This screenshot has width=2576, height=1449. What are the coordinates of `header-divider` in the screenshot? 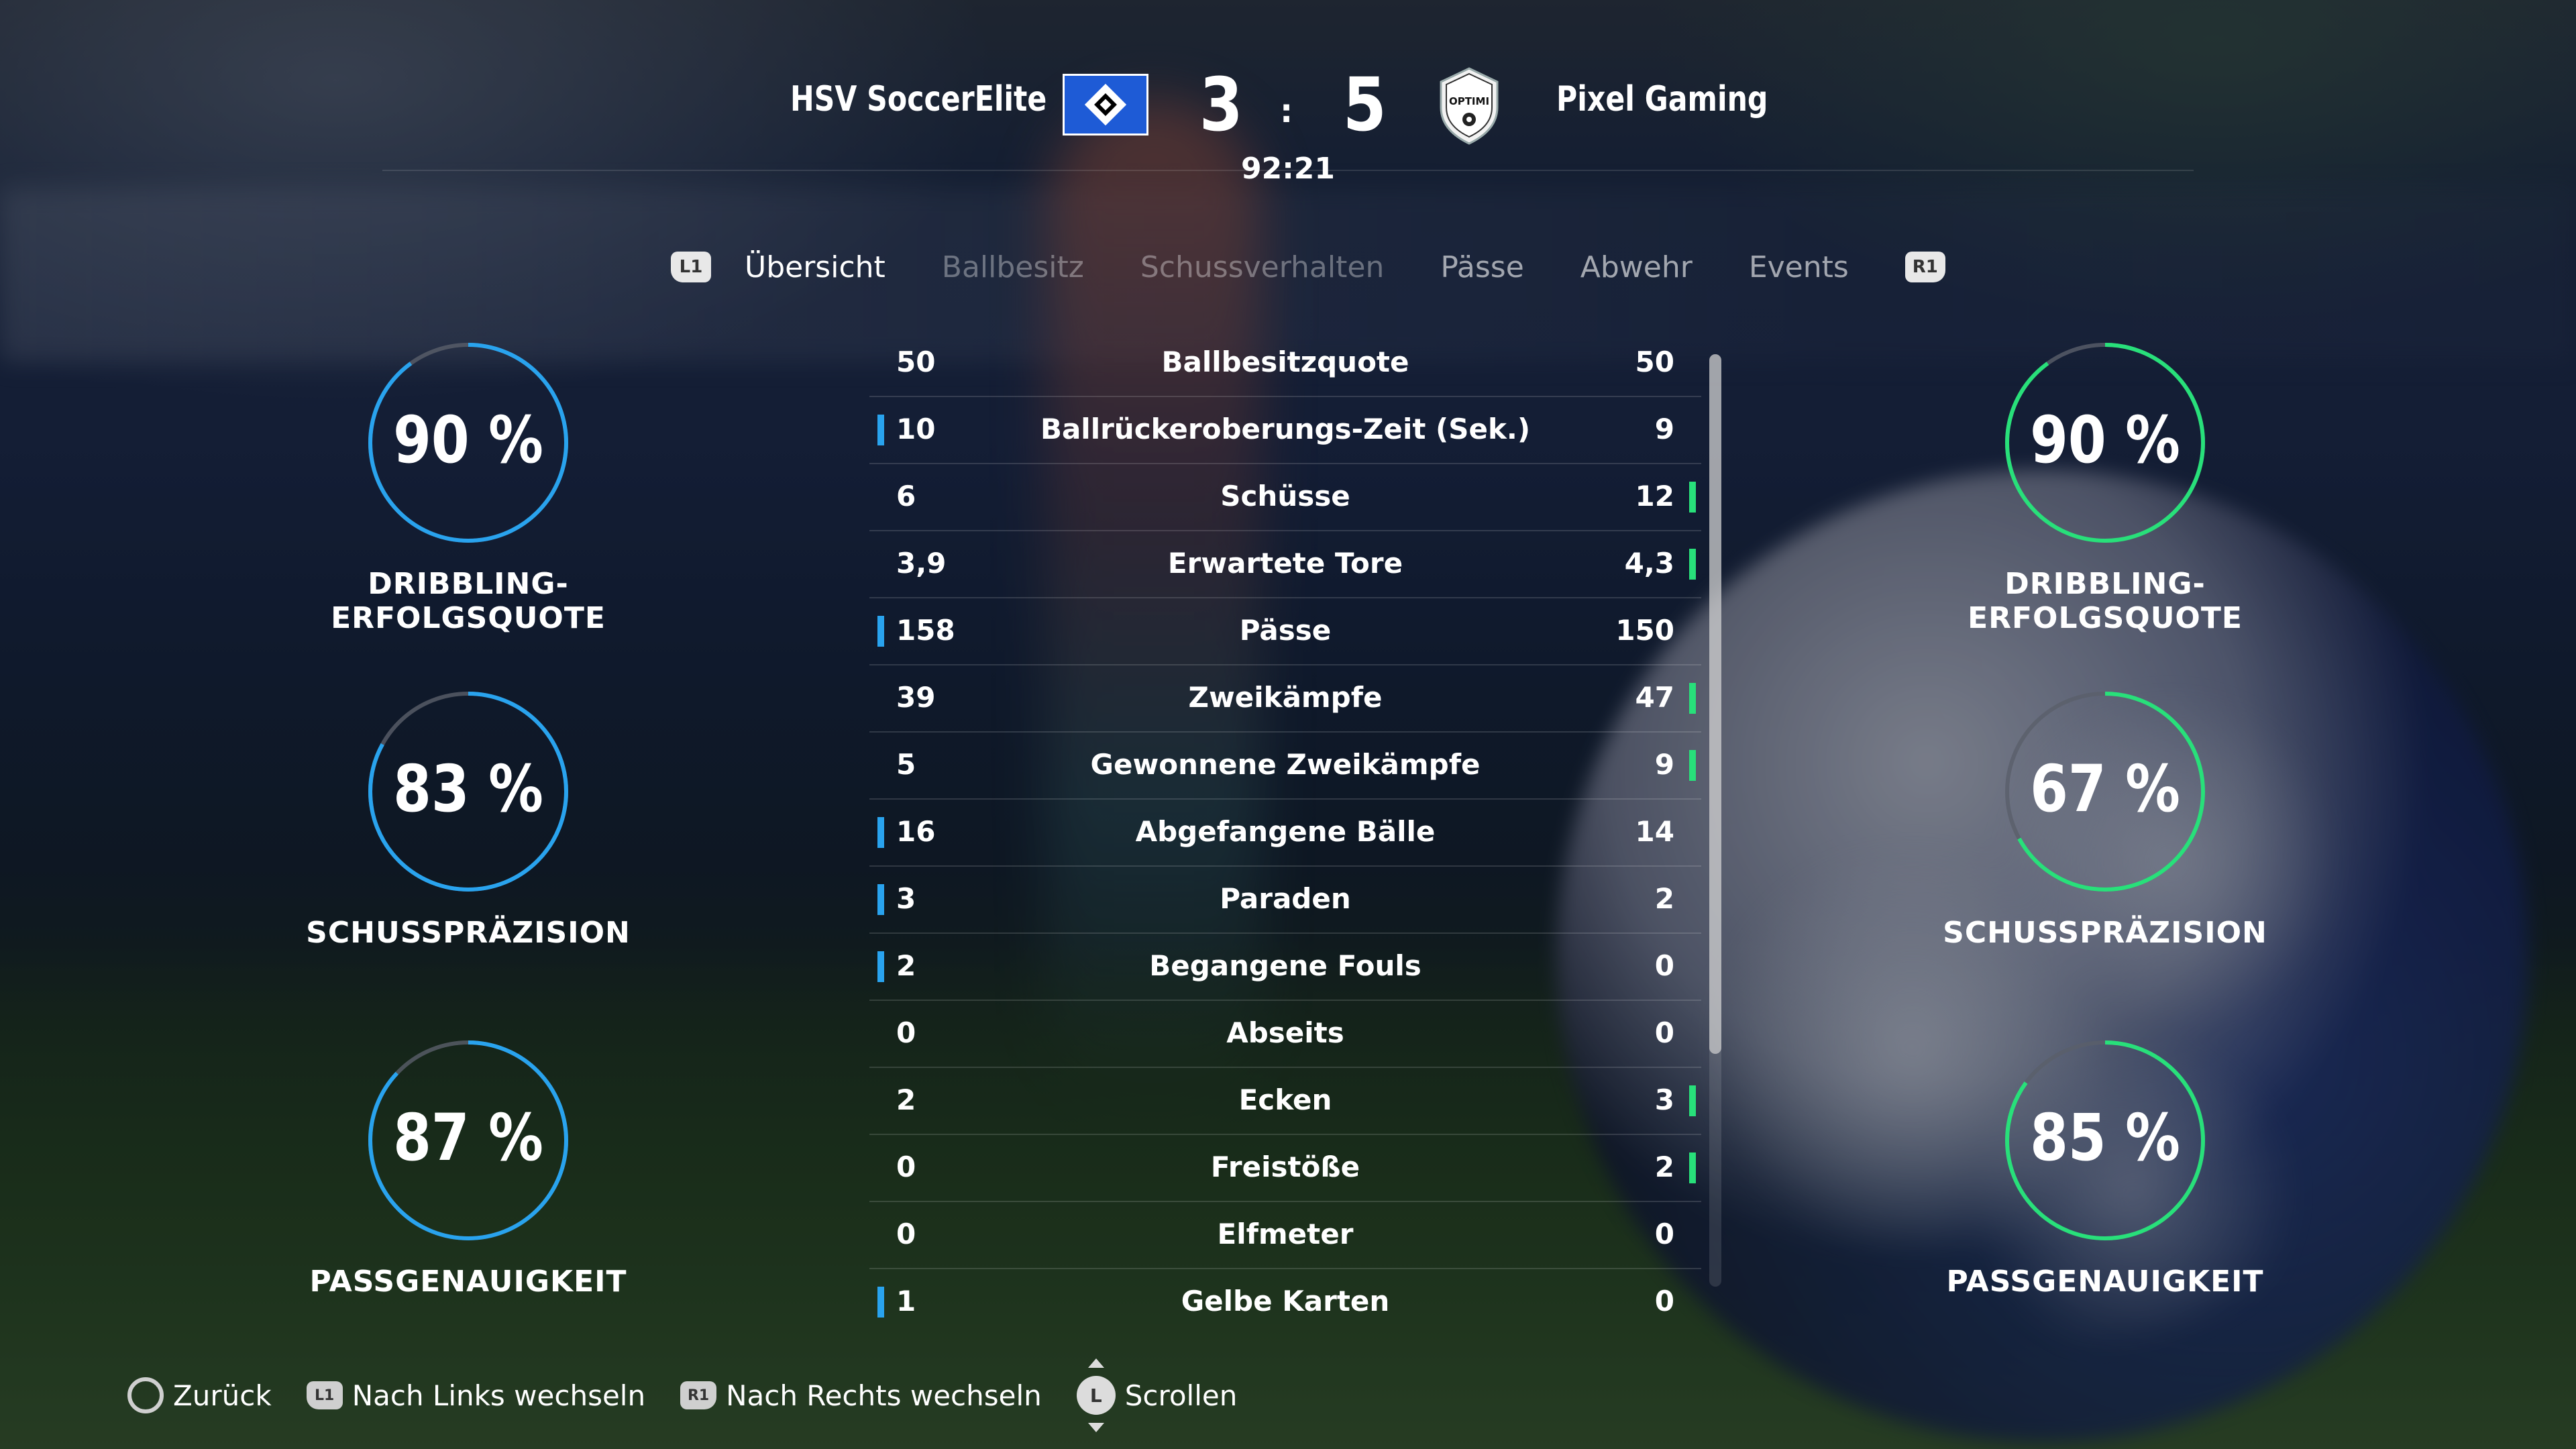 It's located at (1288, 170).